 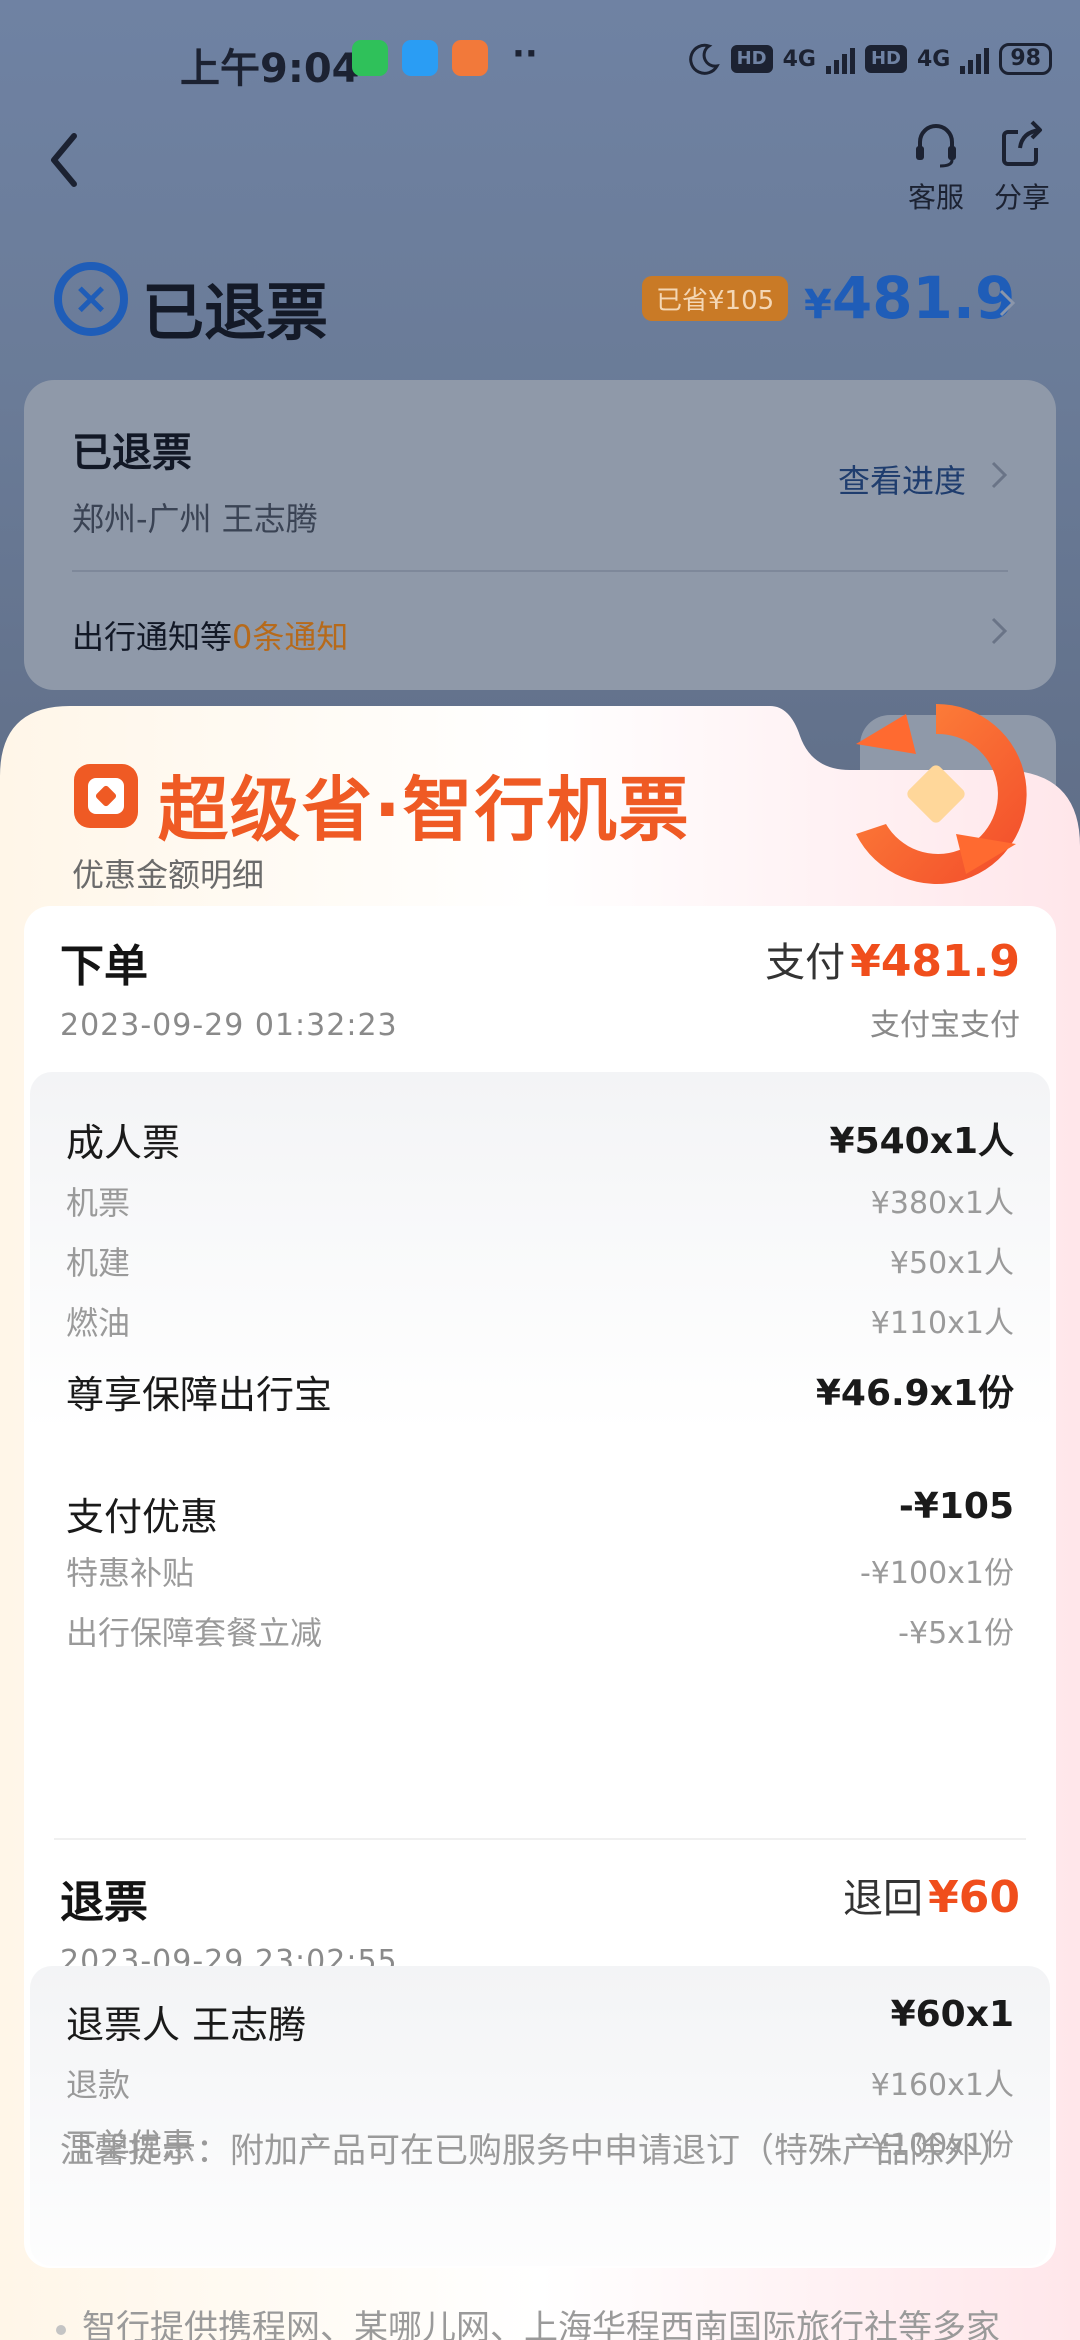 I want to click on airport-fee-value: ¥50x1人, so click(x=951, y=1263).